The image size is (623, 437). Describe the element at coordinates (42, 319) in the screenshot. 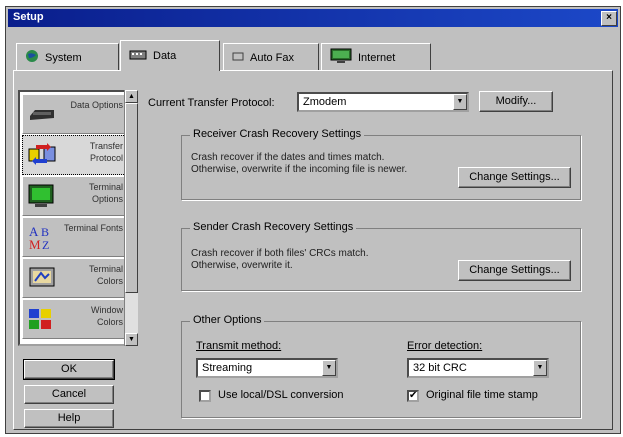

I see `palette-icon` at that location.